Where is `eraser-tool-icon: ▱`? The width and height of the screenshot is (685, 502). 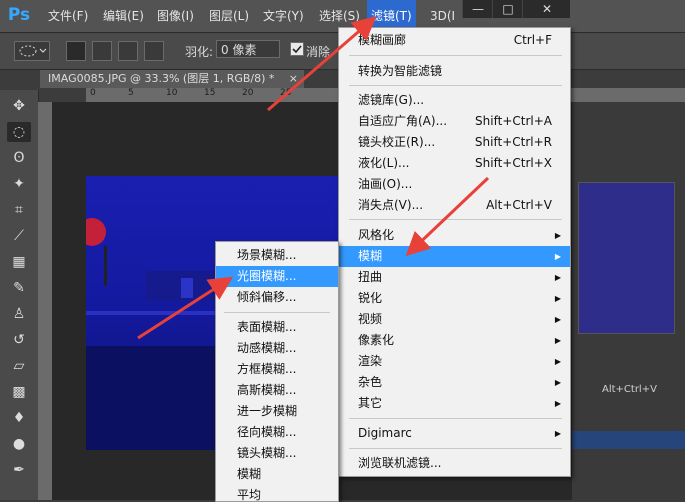 eraser-tool-icon: ▱ is located at coordinates (19, 366).